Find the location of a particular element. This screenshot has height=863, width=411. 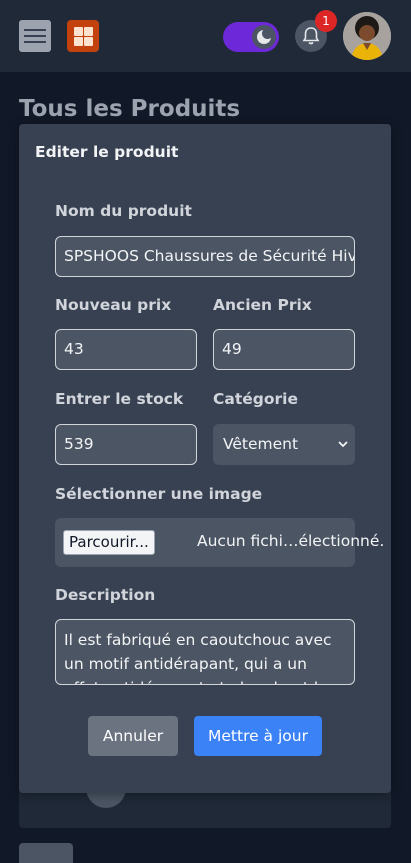

modal-title: Editer le produit is located at coordinates (107, 152).